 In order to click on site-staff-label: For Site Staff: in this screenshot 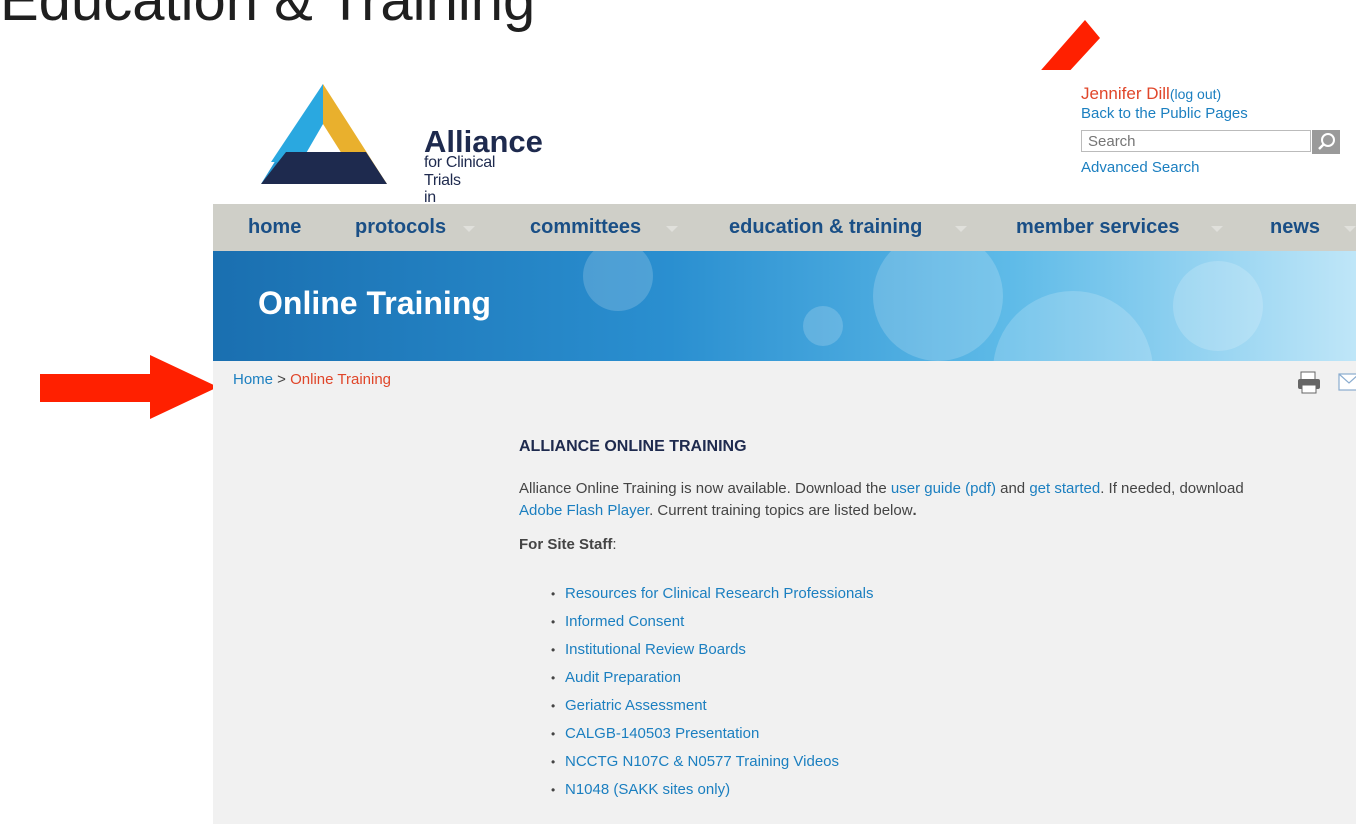, I will do `click(889, 545)`.